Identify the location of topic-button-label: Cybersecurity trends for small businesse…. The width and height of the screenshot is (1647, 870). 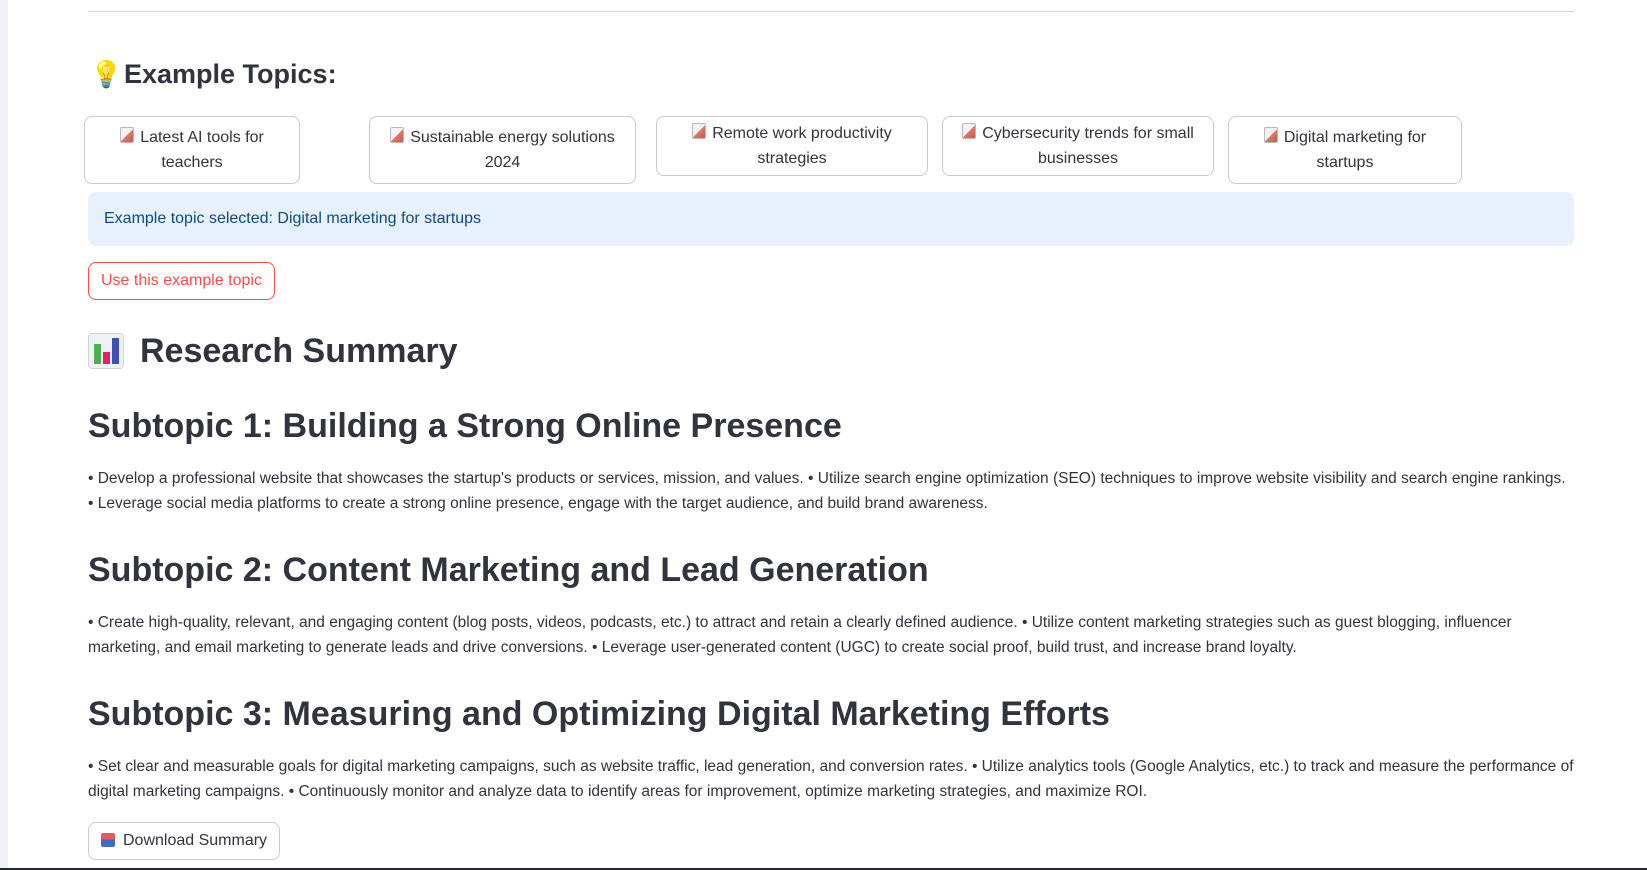
(1088, 146).